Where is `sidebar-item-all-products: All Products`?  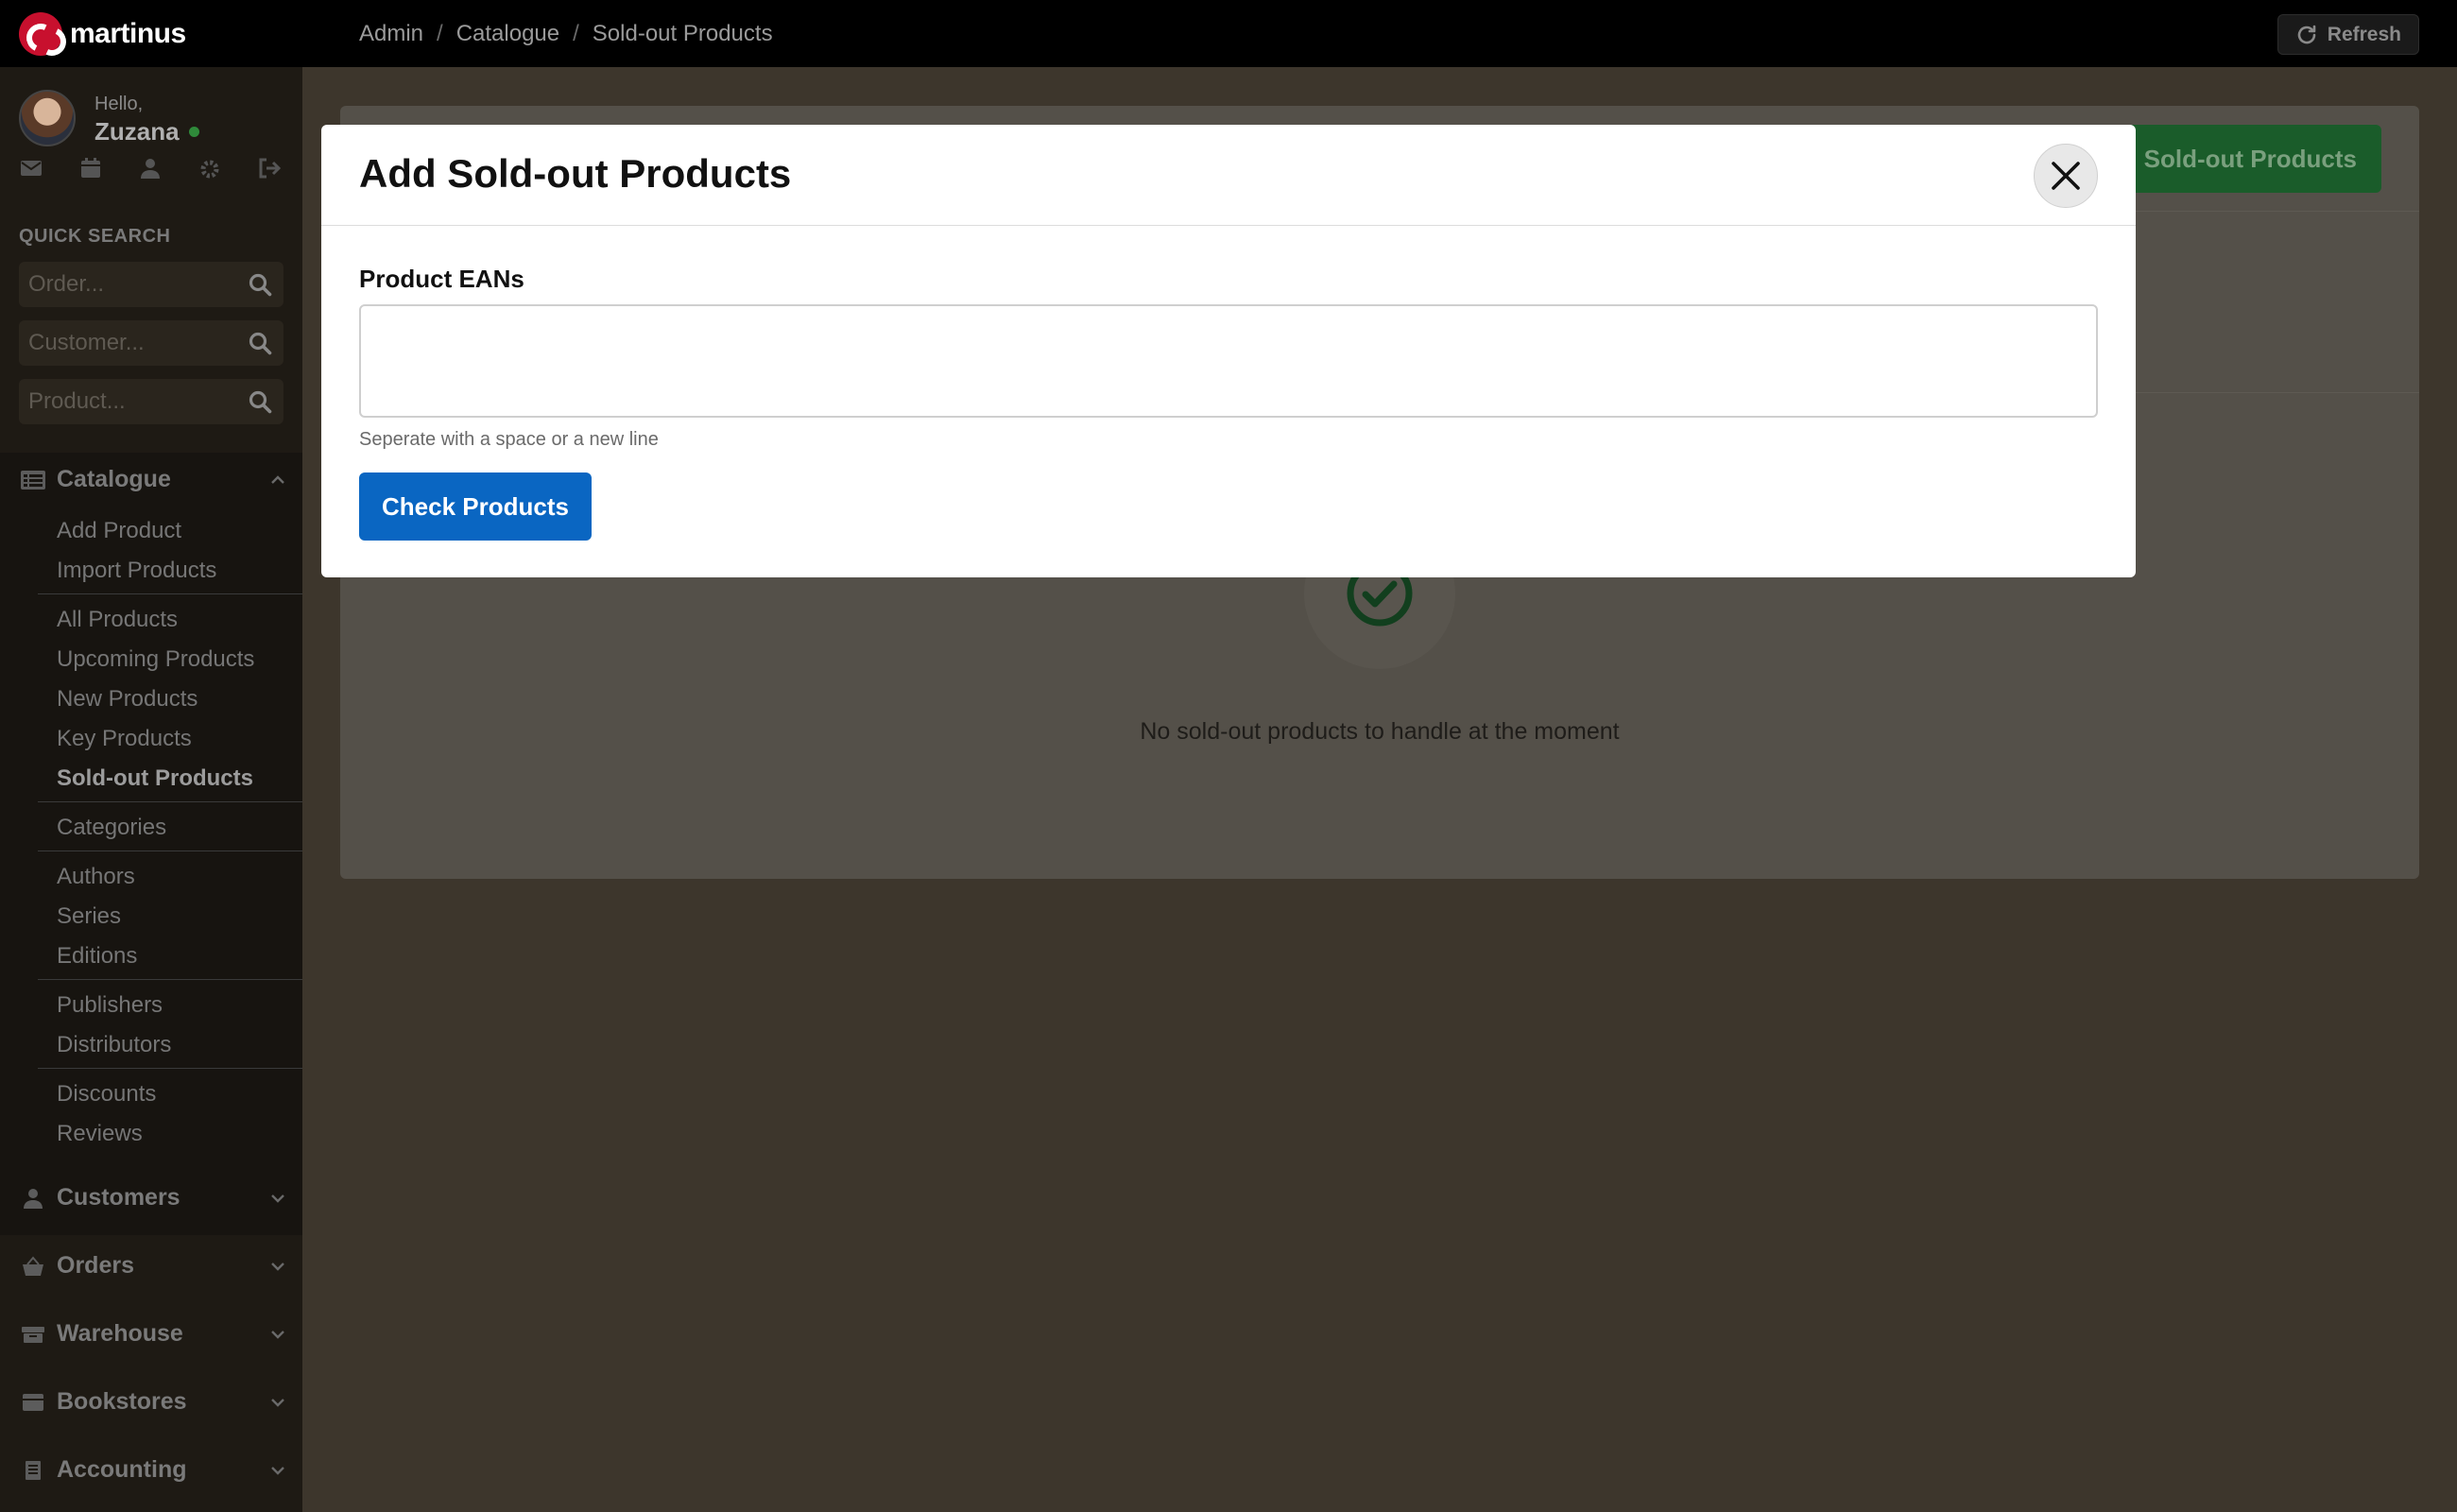
sidebar-item-all-products: All Products is located at coordinates (117, 620).